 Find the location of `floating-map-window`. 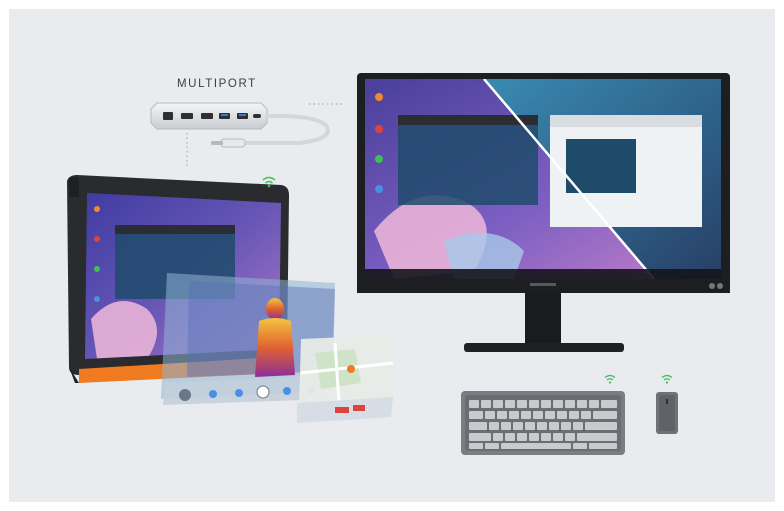

floating-map-window is located at coordinates (346, 379).